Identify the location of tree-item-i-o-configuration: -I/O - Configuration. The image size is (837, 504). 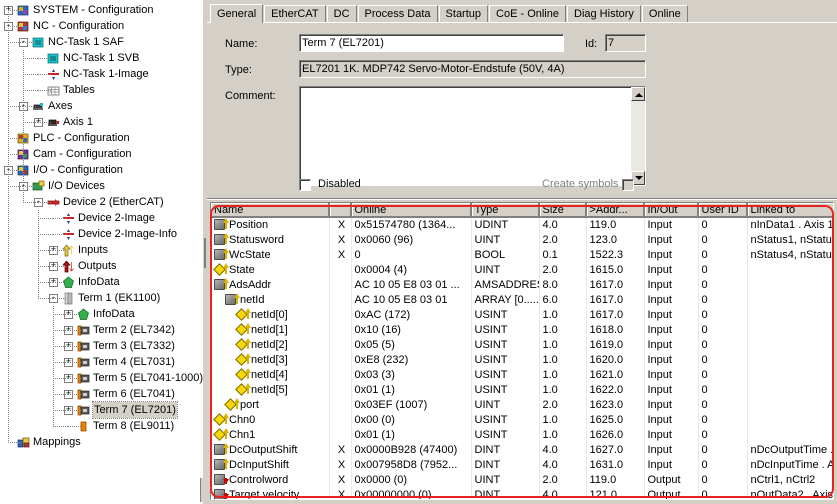
(103, 170).